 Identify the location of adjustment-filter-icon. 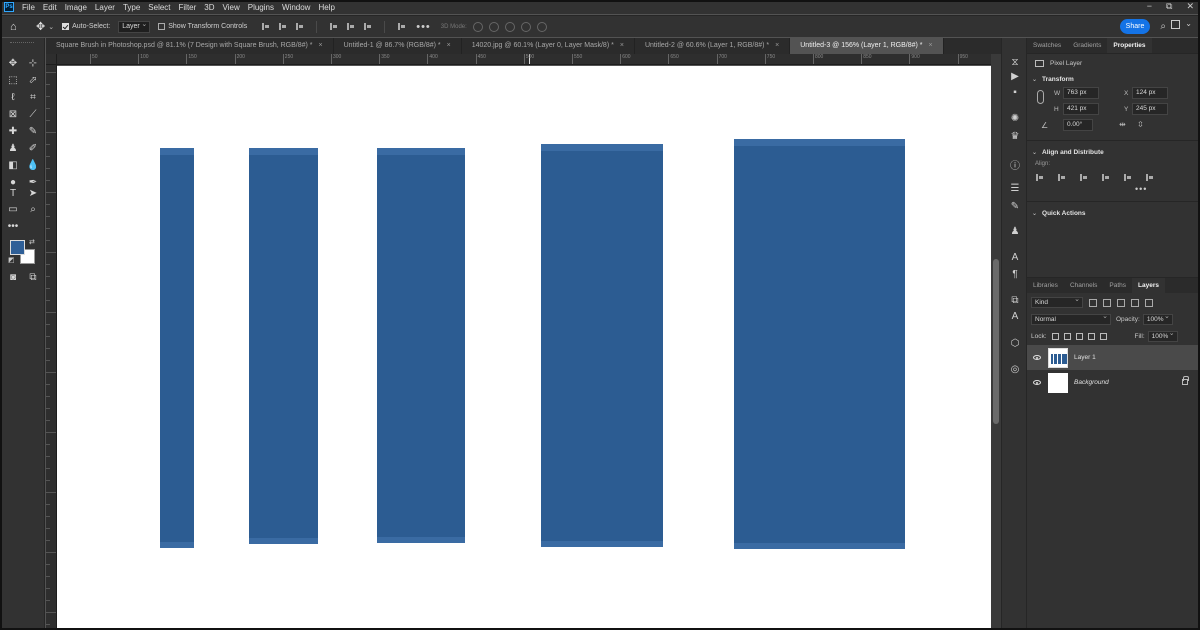
(1107, 302).